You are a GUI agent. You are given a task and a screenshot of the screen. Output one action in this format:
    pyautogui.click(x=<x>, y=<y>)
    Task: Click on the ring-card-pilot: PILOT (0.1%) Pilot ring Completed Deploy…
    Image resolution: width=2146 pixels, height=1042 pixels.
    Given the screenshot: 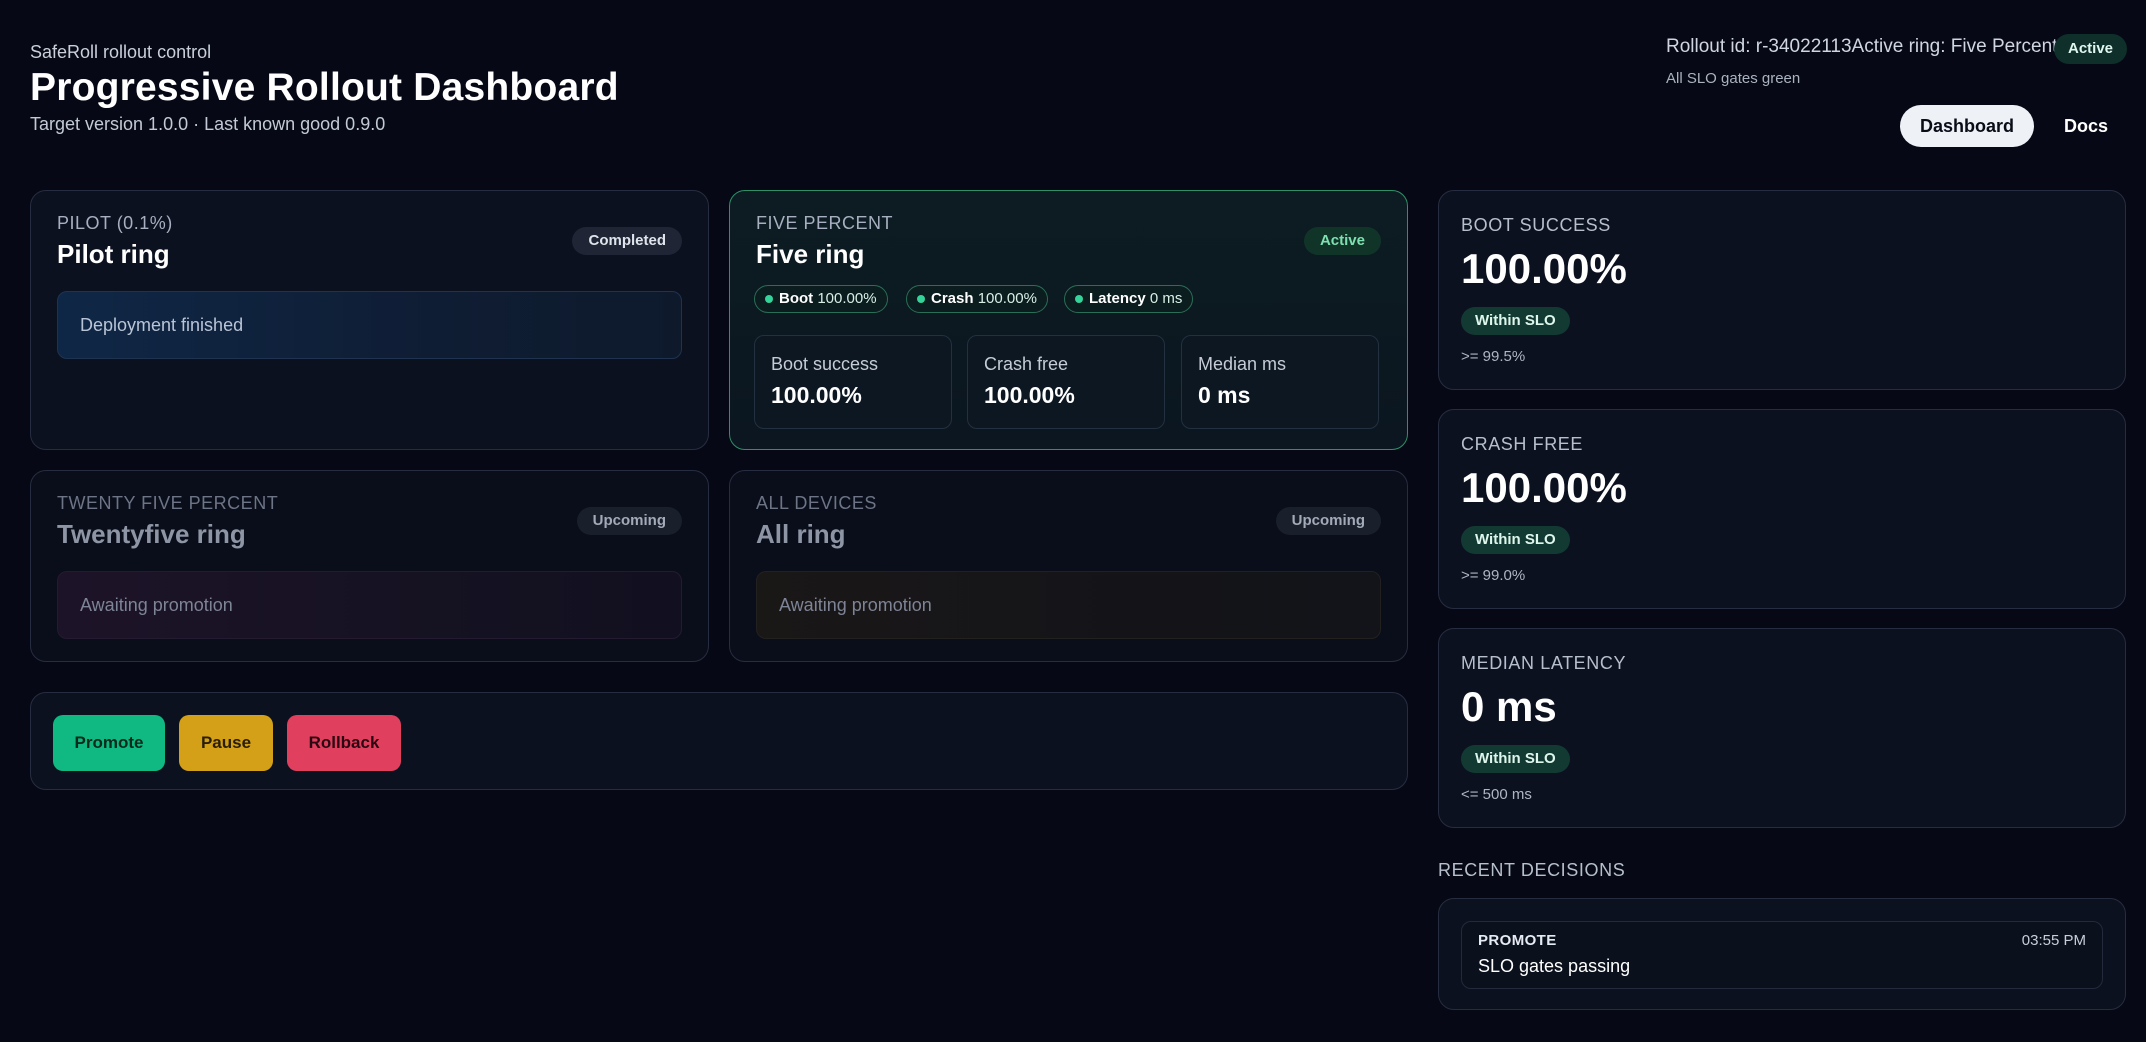 What is the action you would take?
    pyautogui.click(x=369, y=320)
    